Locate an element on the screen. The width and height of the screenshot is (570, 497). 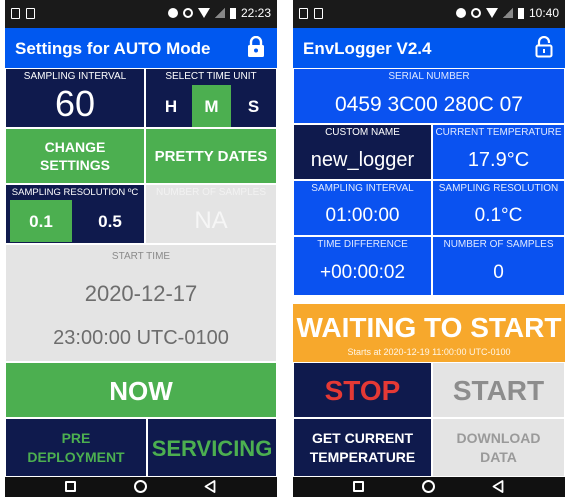
sampling-resolution-label: SAMPLING RESOLUTION is located at coordinates (498, 188).